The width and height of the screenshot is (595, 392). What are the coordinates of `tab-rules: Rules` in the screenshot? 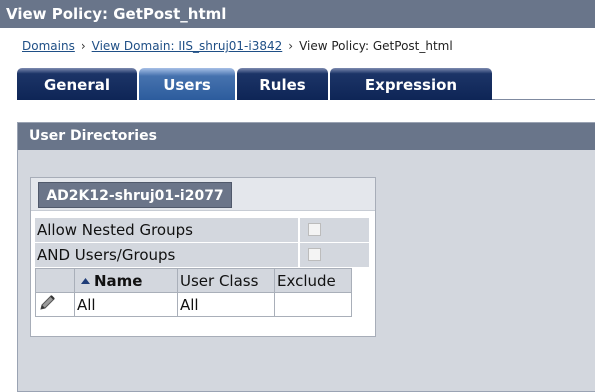 It's located at (282, 84).